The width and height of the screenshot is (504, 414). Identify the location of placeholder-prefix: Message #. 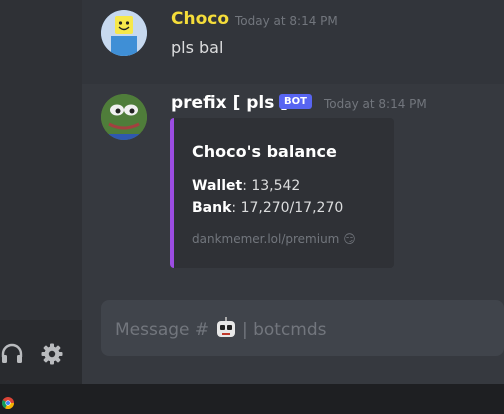
(162, 330).